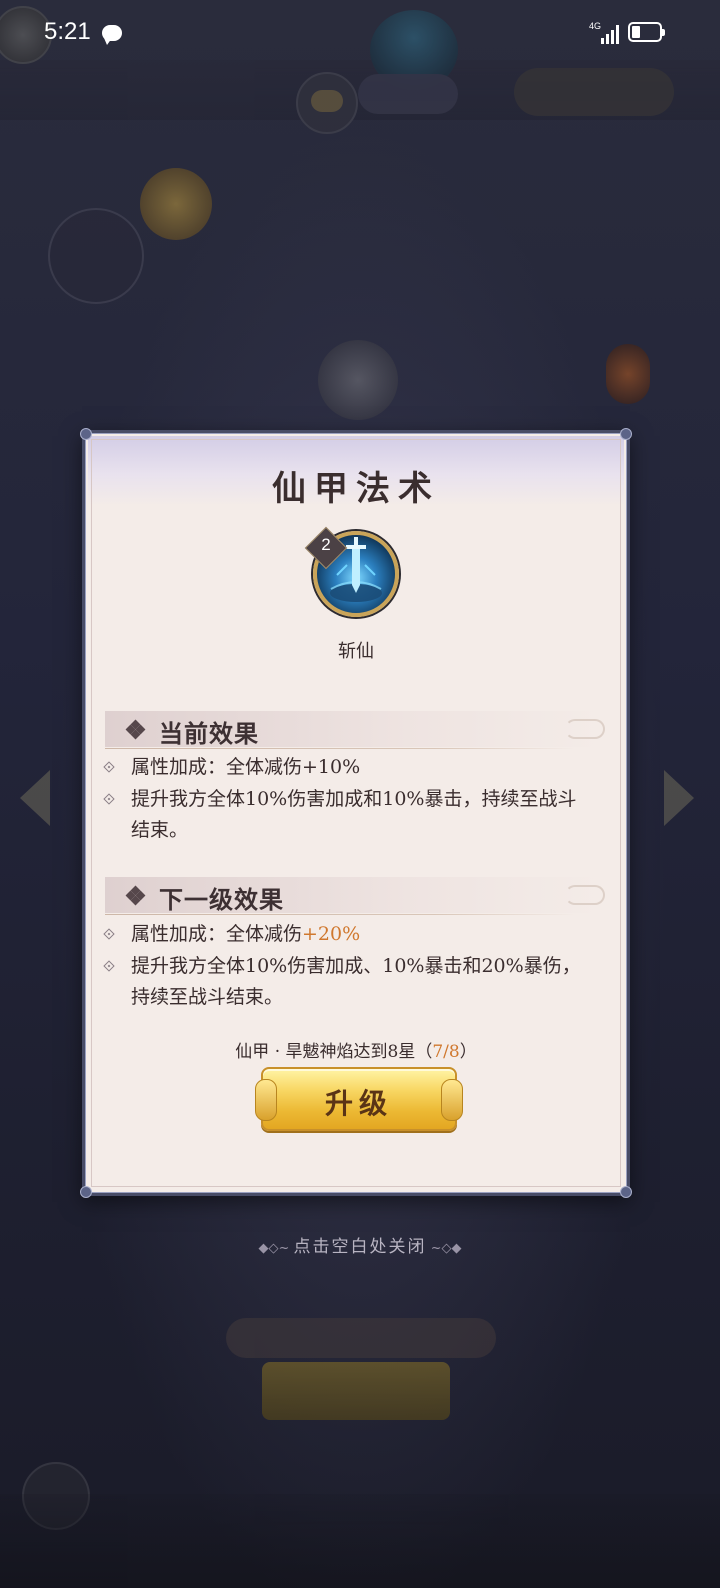  What do you see at coordinates (356, 1391) in the screenshot?
I see `background-confirm-button` at bounding box center [356, 1391].